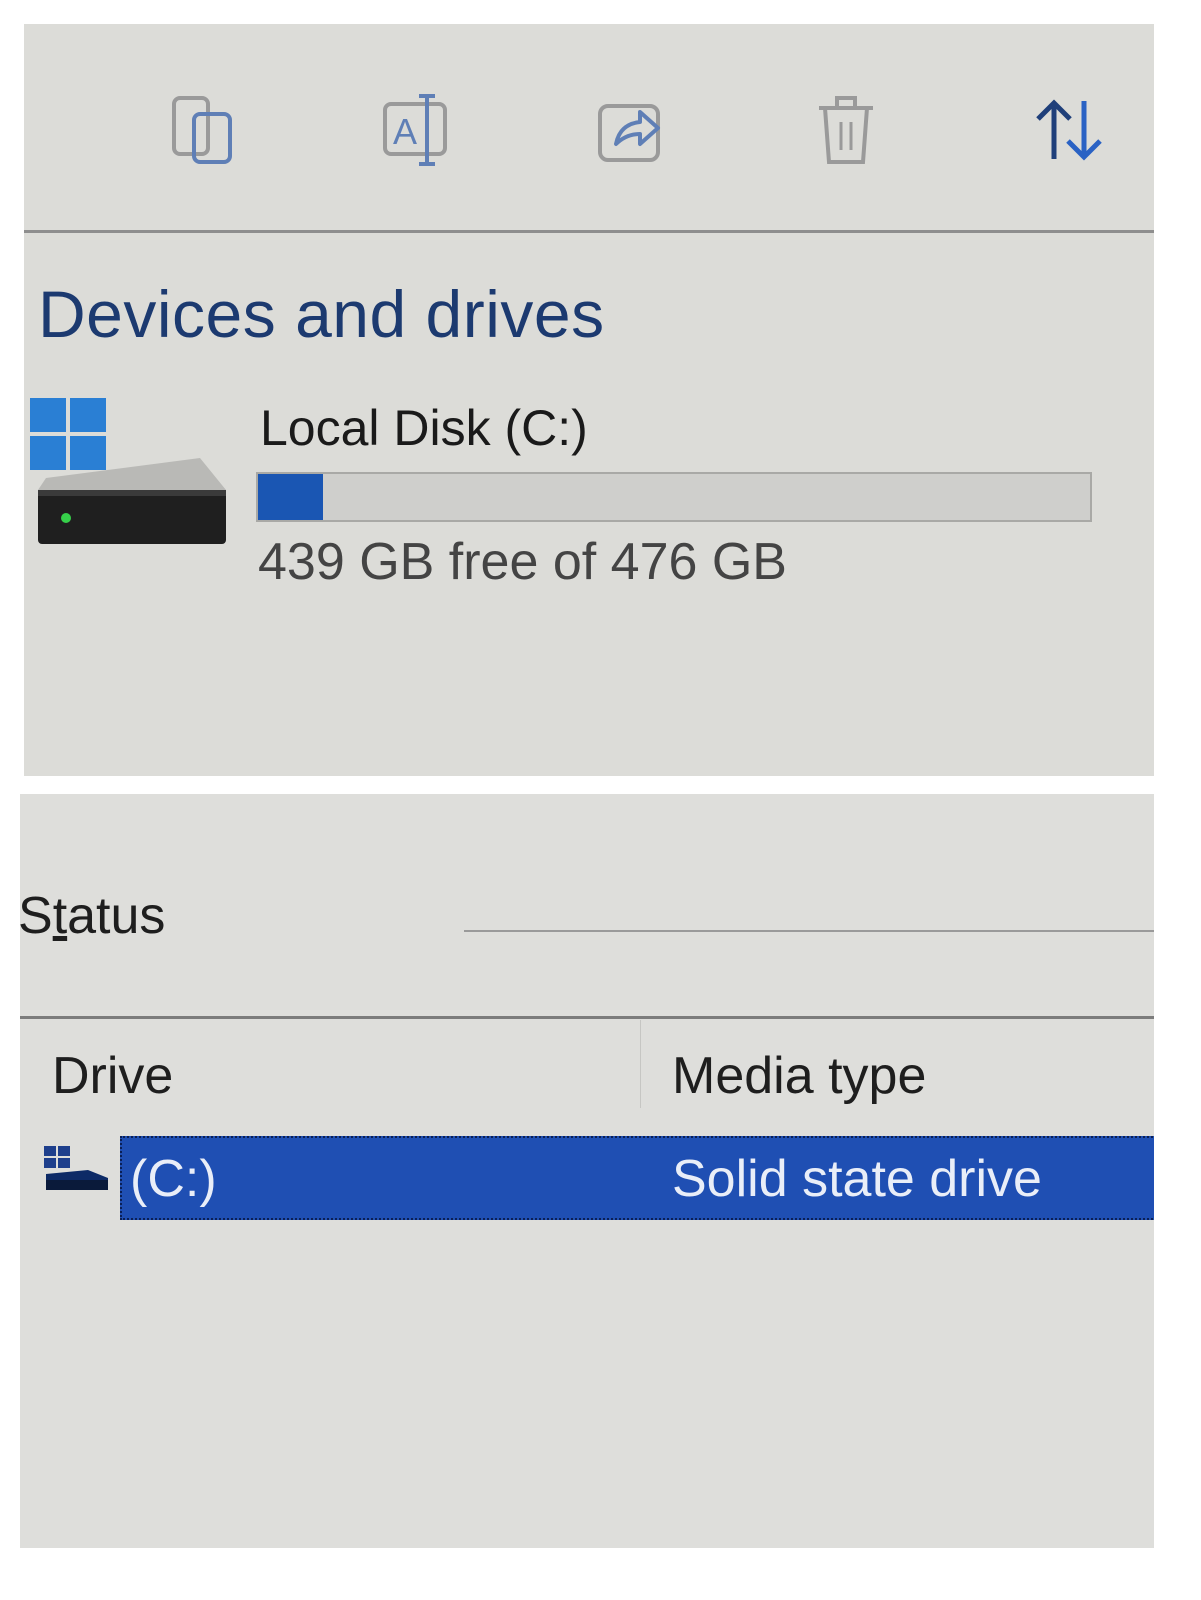  I want to click on drive-icon, so click(76, 1168).